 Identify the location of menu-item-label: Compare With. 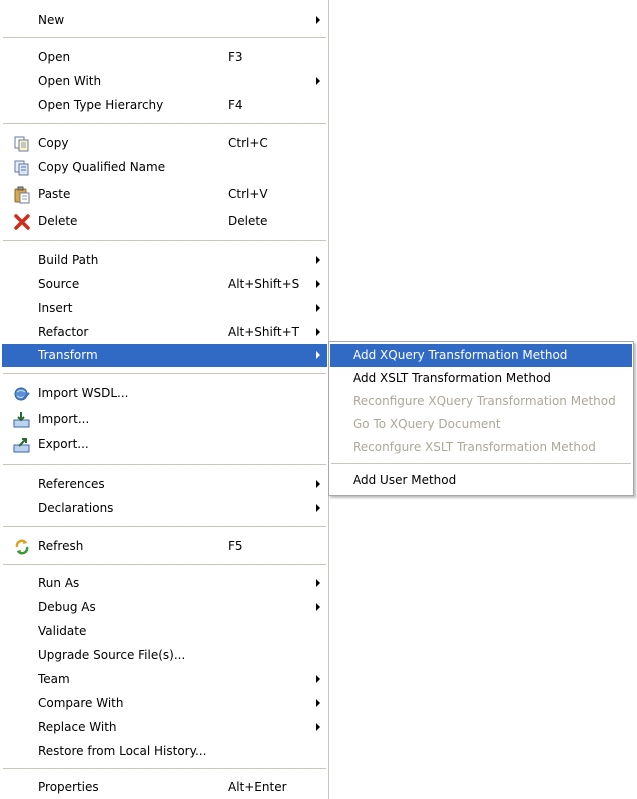
(81, 703).